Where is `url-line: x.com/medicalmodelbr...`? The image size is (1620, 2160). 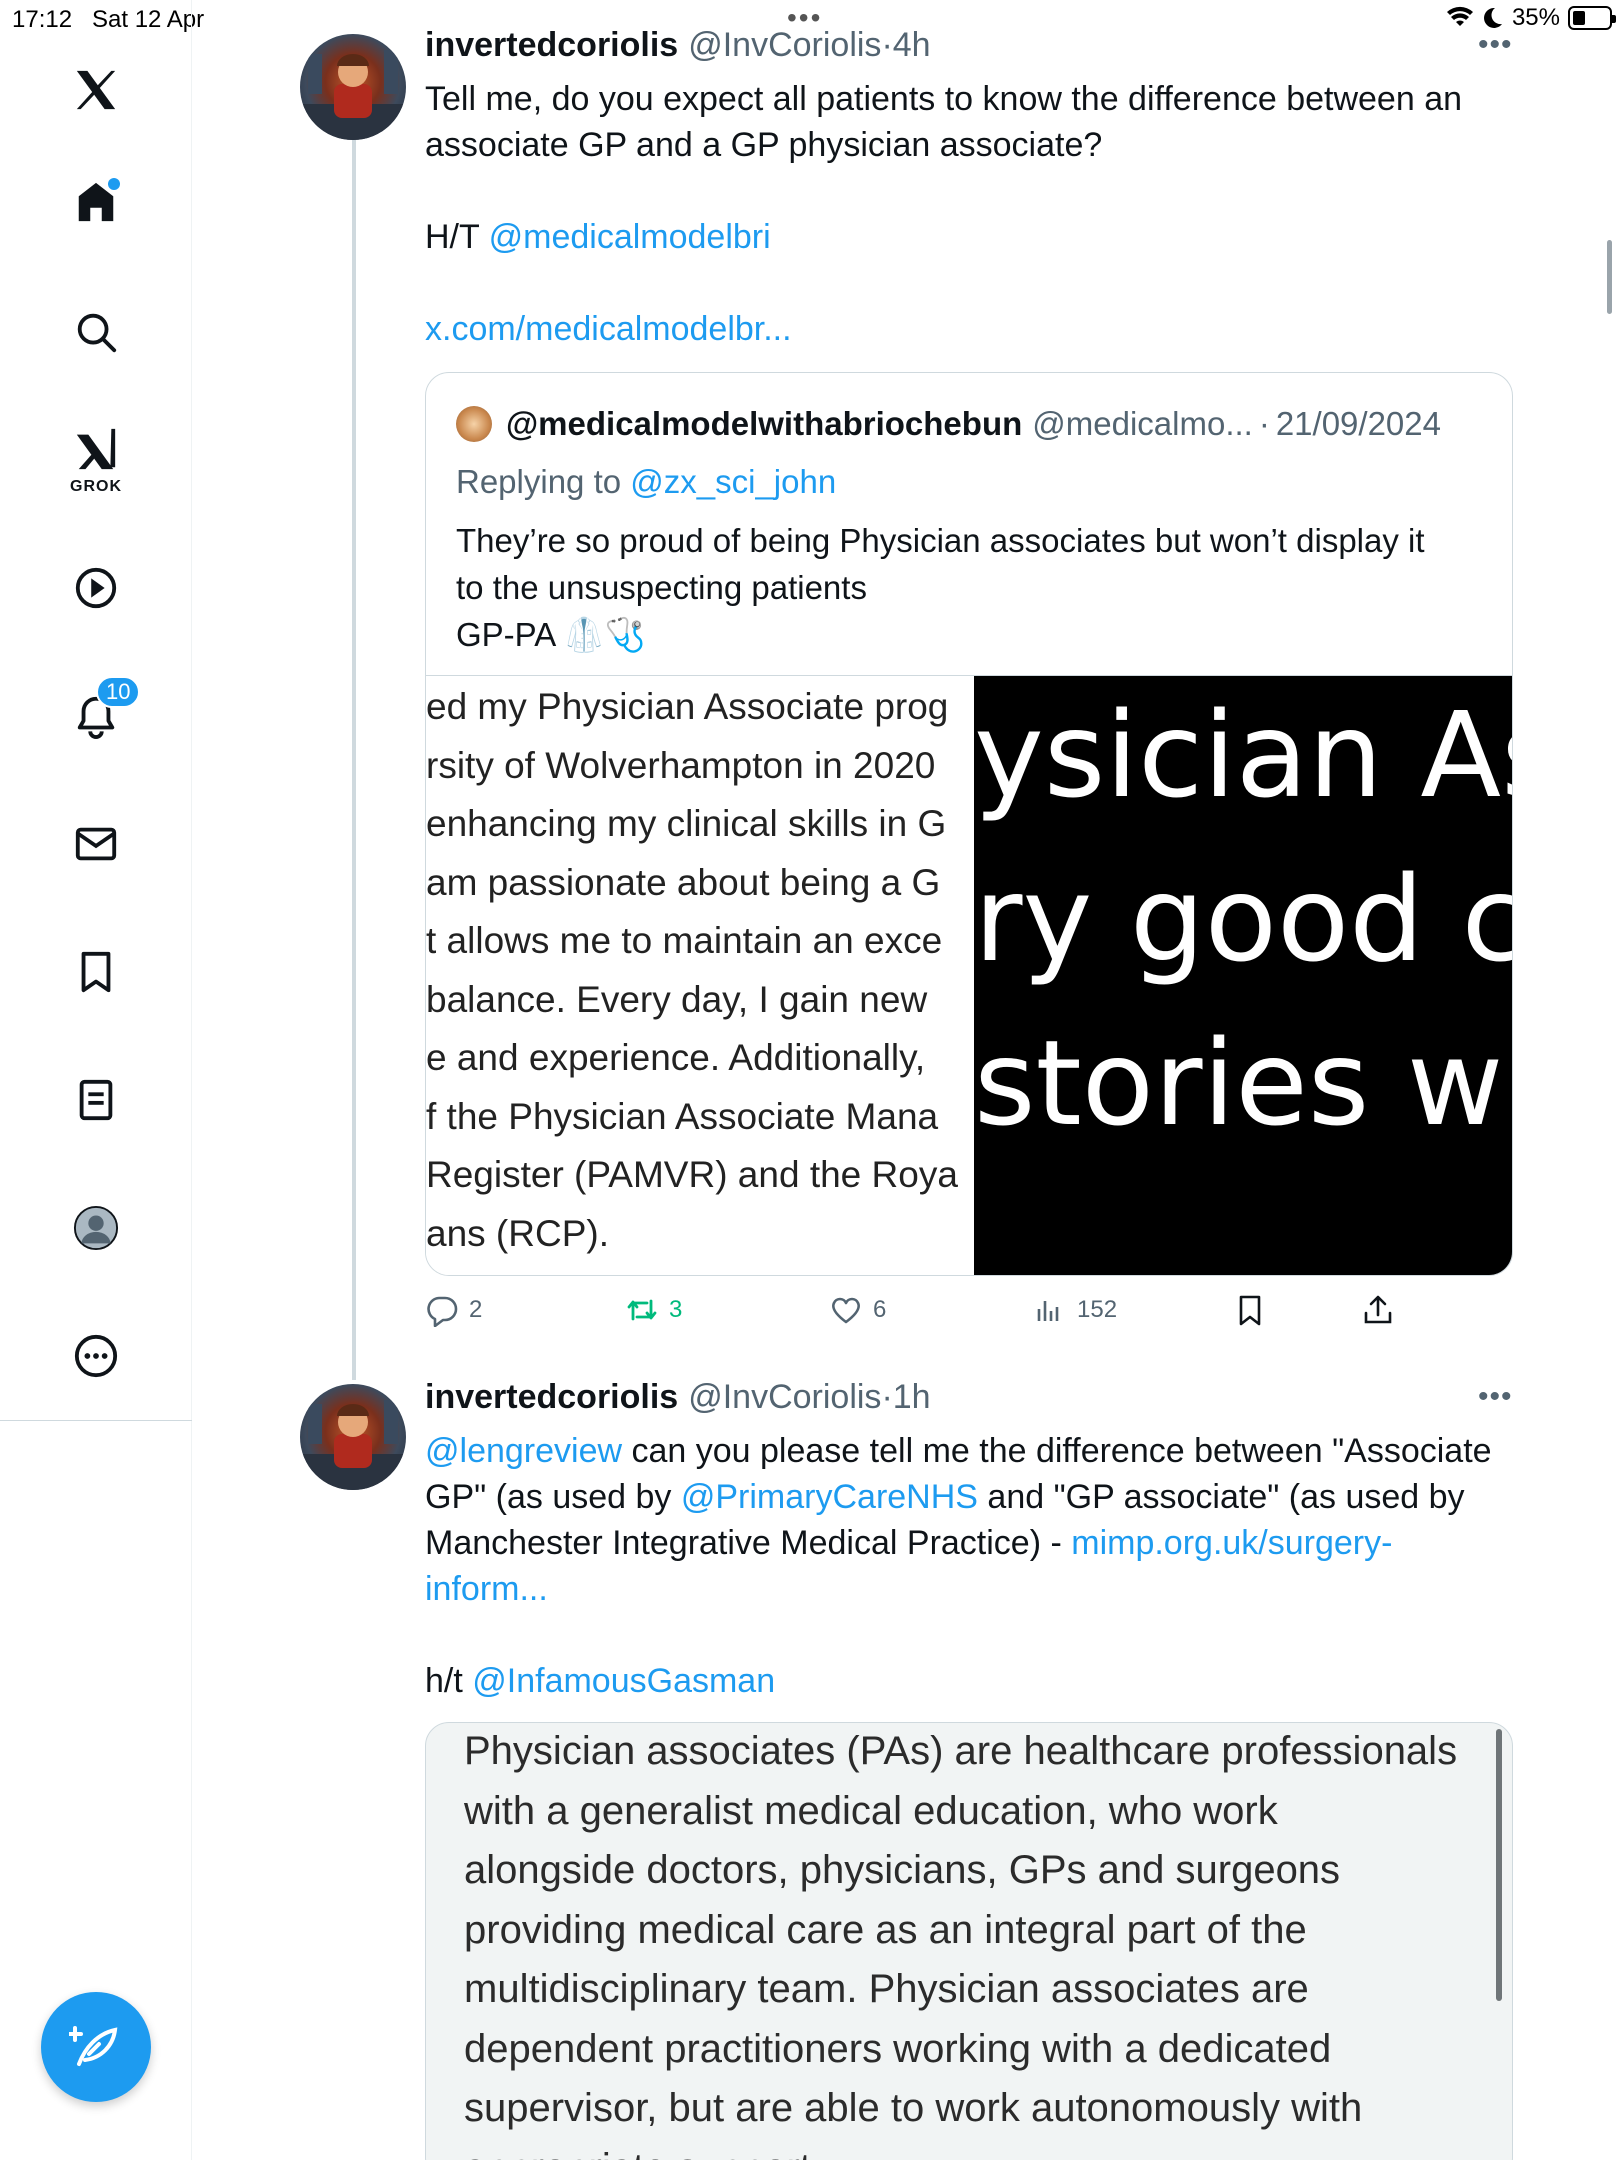
url-line: x.com/medicalmodelbr... is located at coordinates (965, 329).